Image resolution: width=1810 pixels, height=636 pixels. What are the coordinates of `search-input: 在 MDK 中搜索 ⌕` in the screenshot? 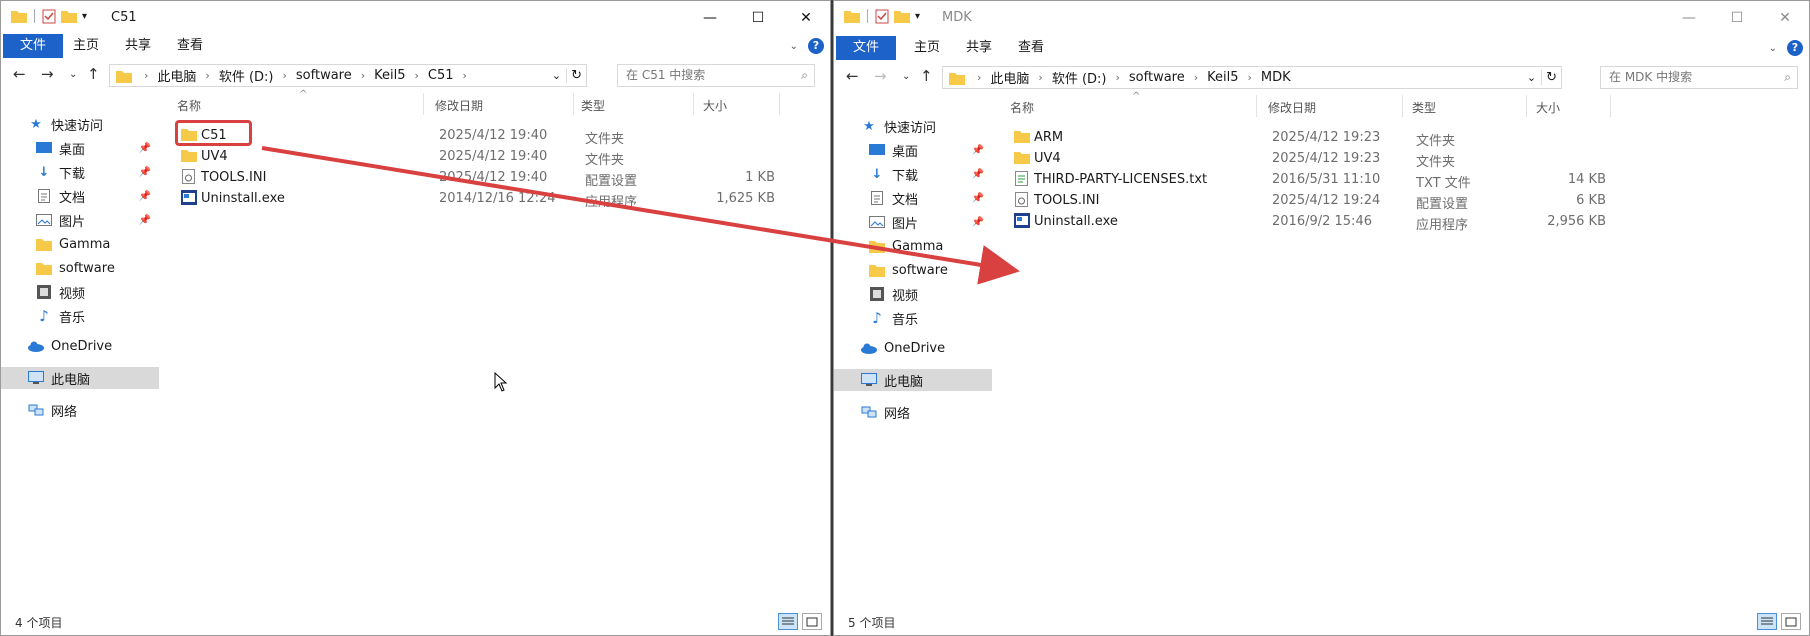 It's located at (1699, 77).